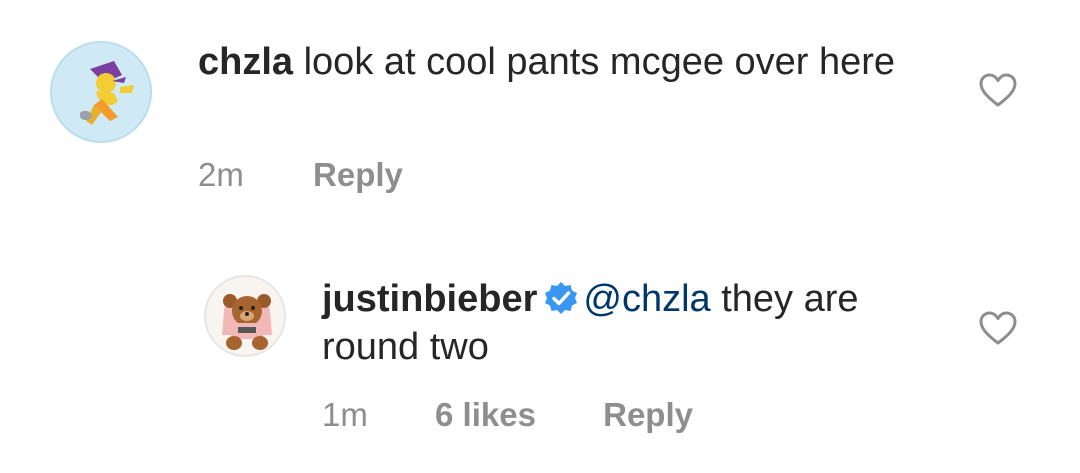  Describe the element at coordinates (345, 414) in the screenshot. I see `comment-time: 1m` at that location.